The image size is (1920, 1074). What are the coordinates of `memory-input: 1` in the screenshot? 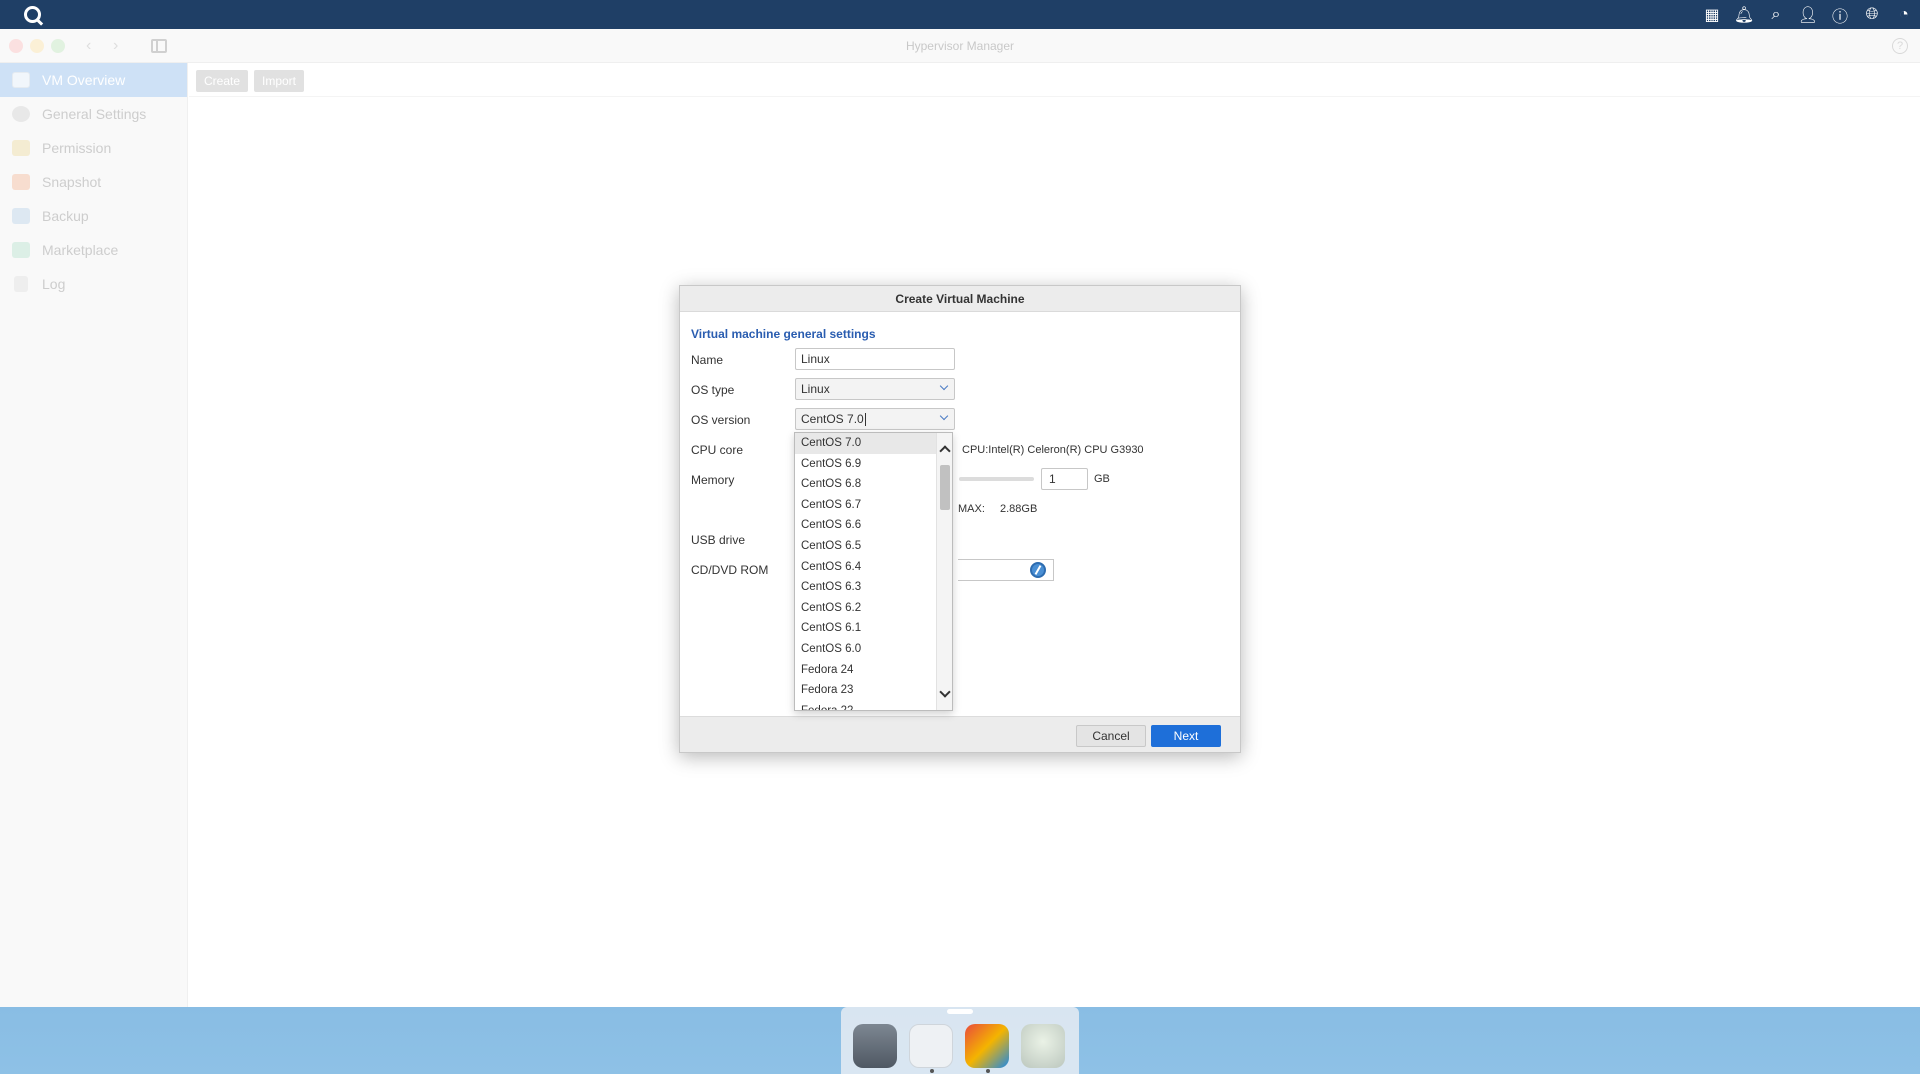 It's located at (1064, 479).